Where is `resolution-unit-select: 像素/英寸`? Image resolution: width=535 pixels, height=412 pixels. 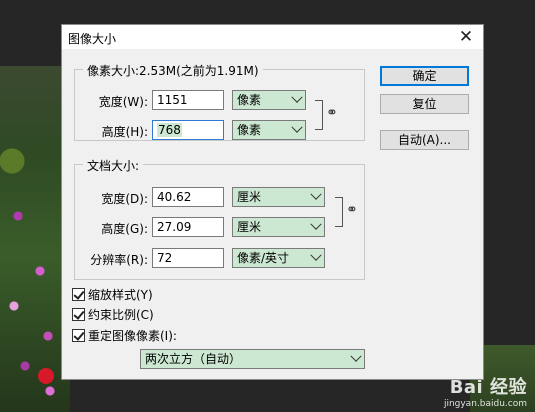
resolution-unit-select: 像素/英寸 is located at coordinates (278, 258).